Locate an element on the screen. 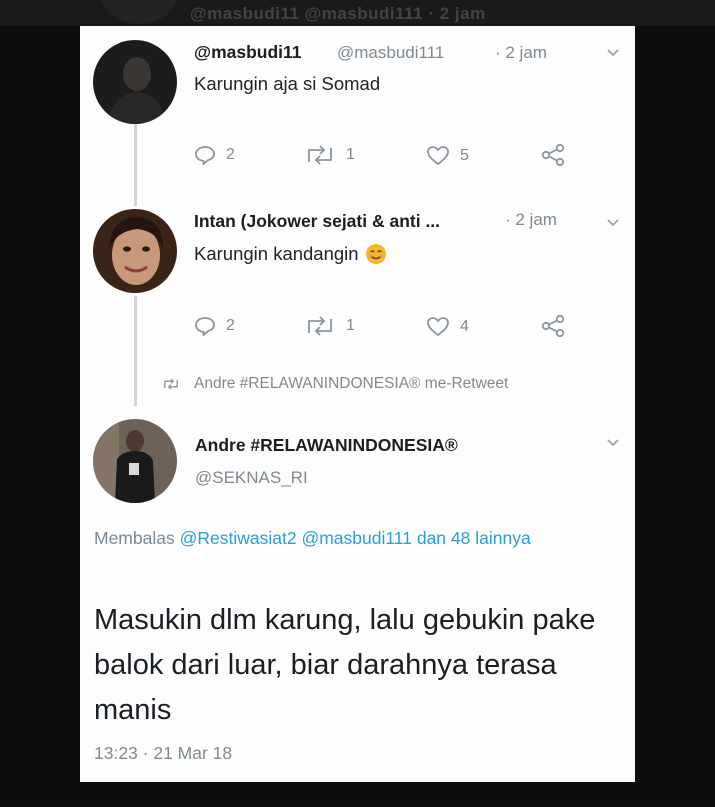 The image size is (715, 807). retweet-note-text: Andre #RELAWANINDONESIA® me-Retweet is located at coordinates (351, 383).